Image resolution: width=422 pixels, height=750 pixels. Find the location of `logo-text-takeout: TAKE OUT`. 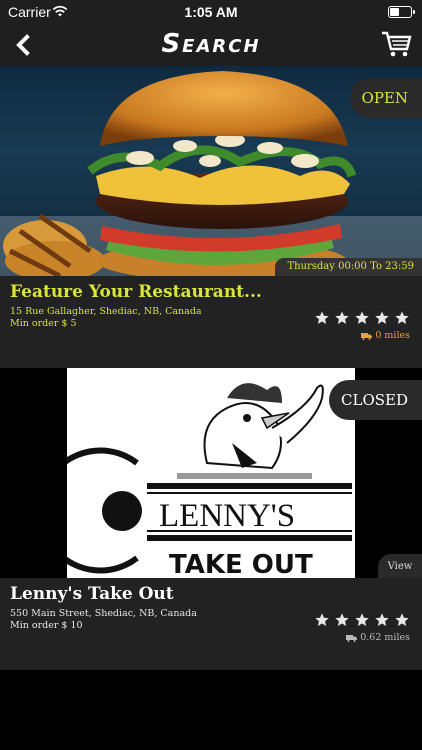

logo-text-takeout: TAKE OUT is located at coordinates (241, 564).